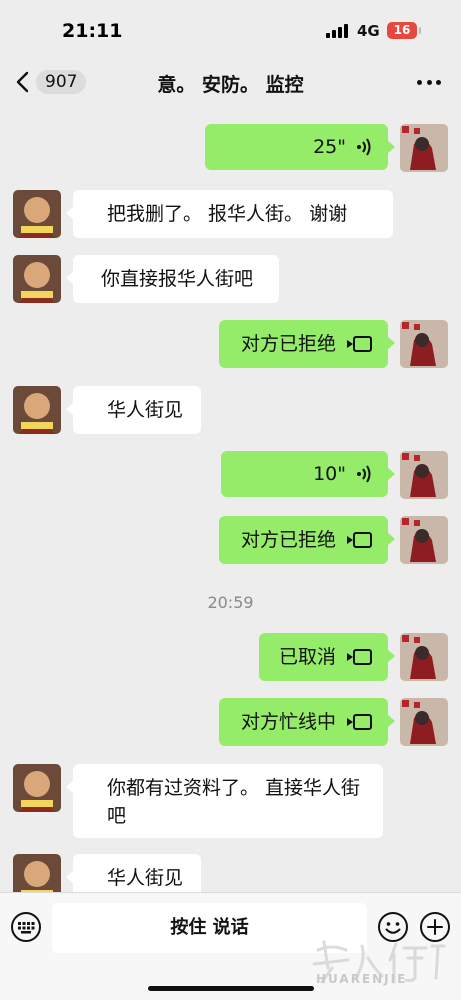 The height and width of the screenshot is (1000, 461). What do you see at coordinates (402, 30) in the screenshot?
I see `battery-icon: 16` at bounding box center [402, 30].